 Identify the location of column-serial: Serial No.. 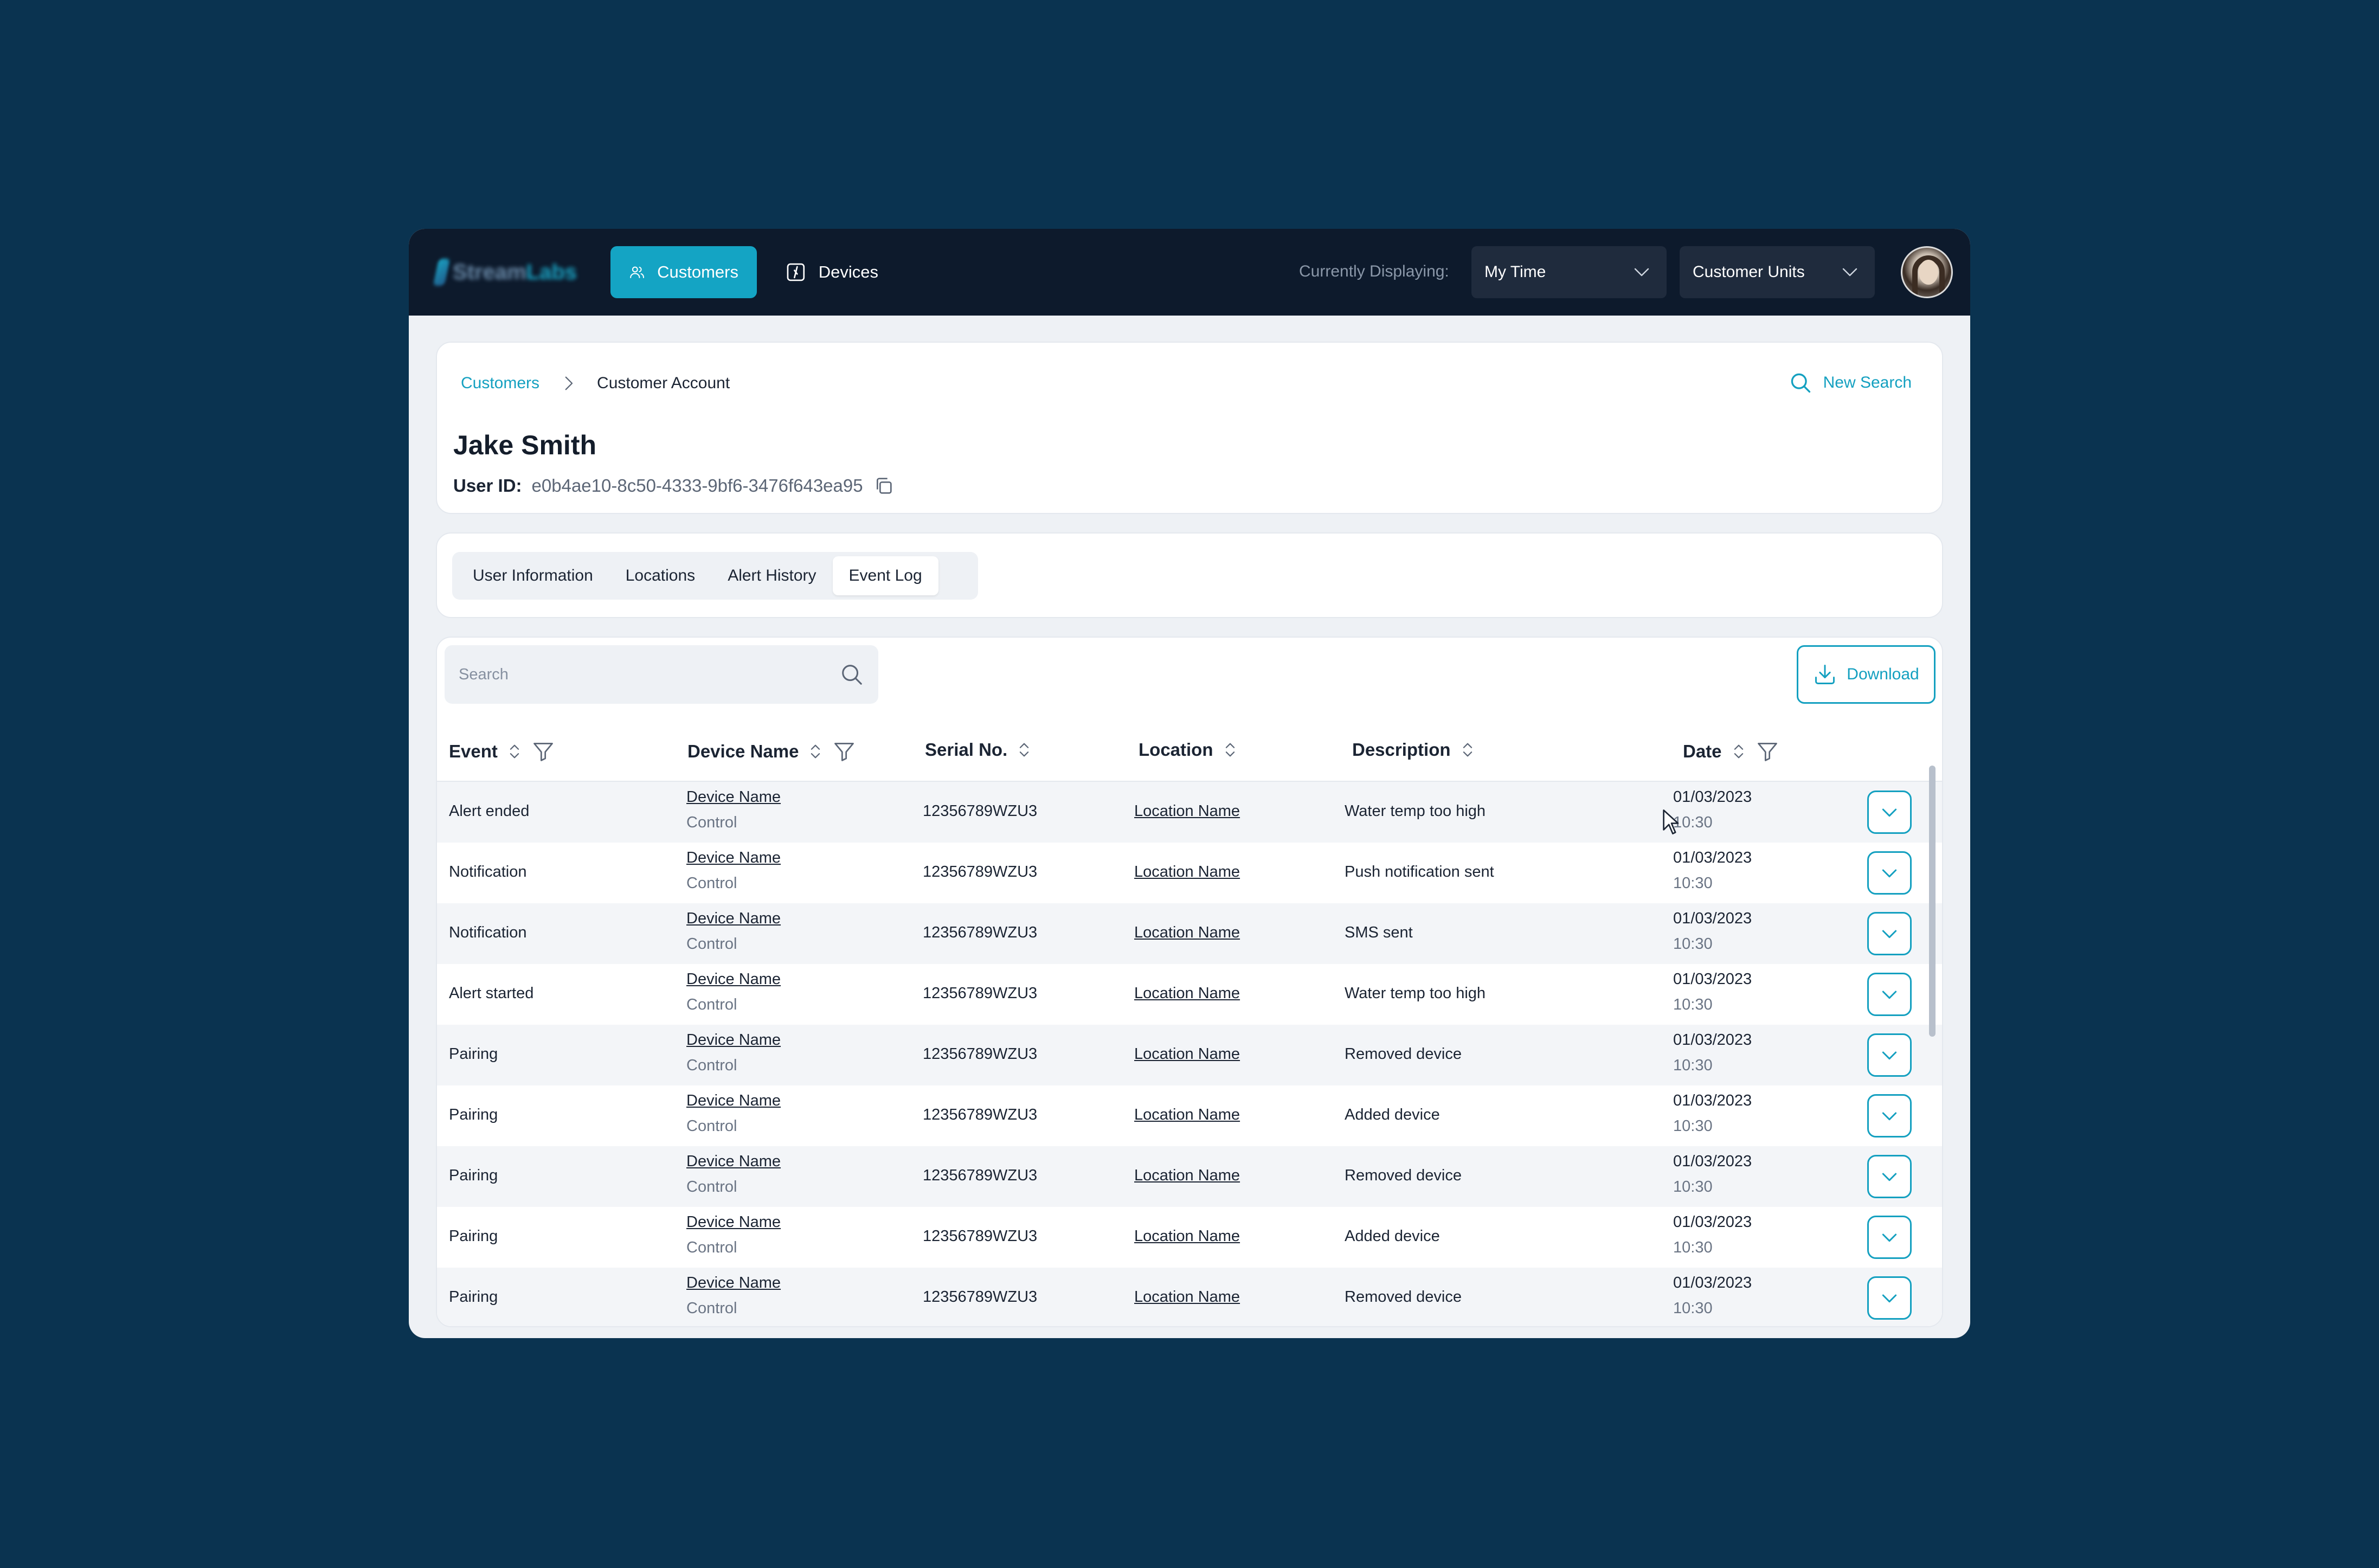
(979, 750).